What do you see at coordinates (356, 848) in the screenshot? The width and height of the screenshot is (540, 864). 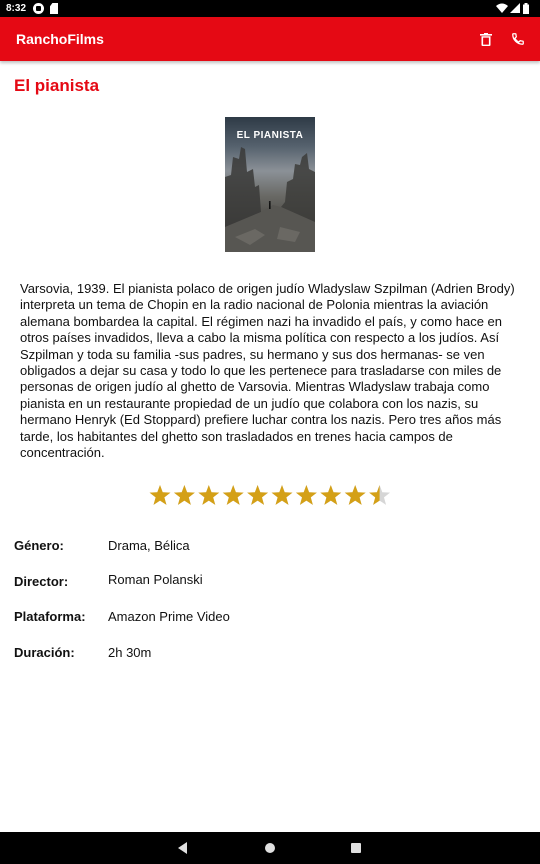 I see `recents-icon` at bounding box center [356, 848].